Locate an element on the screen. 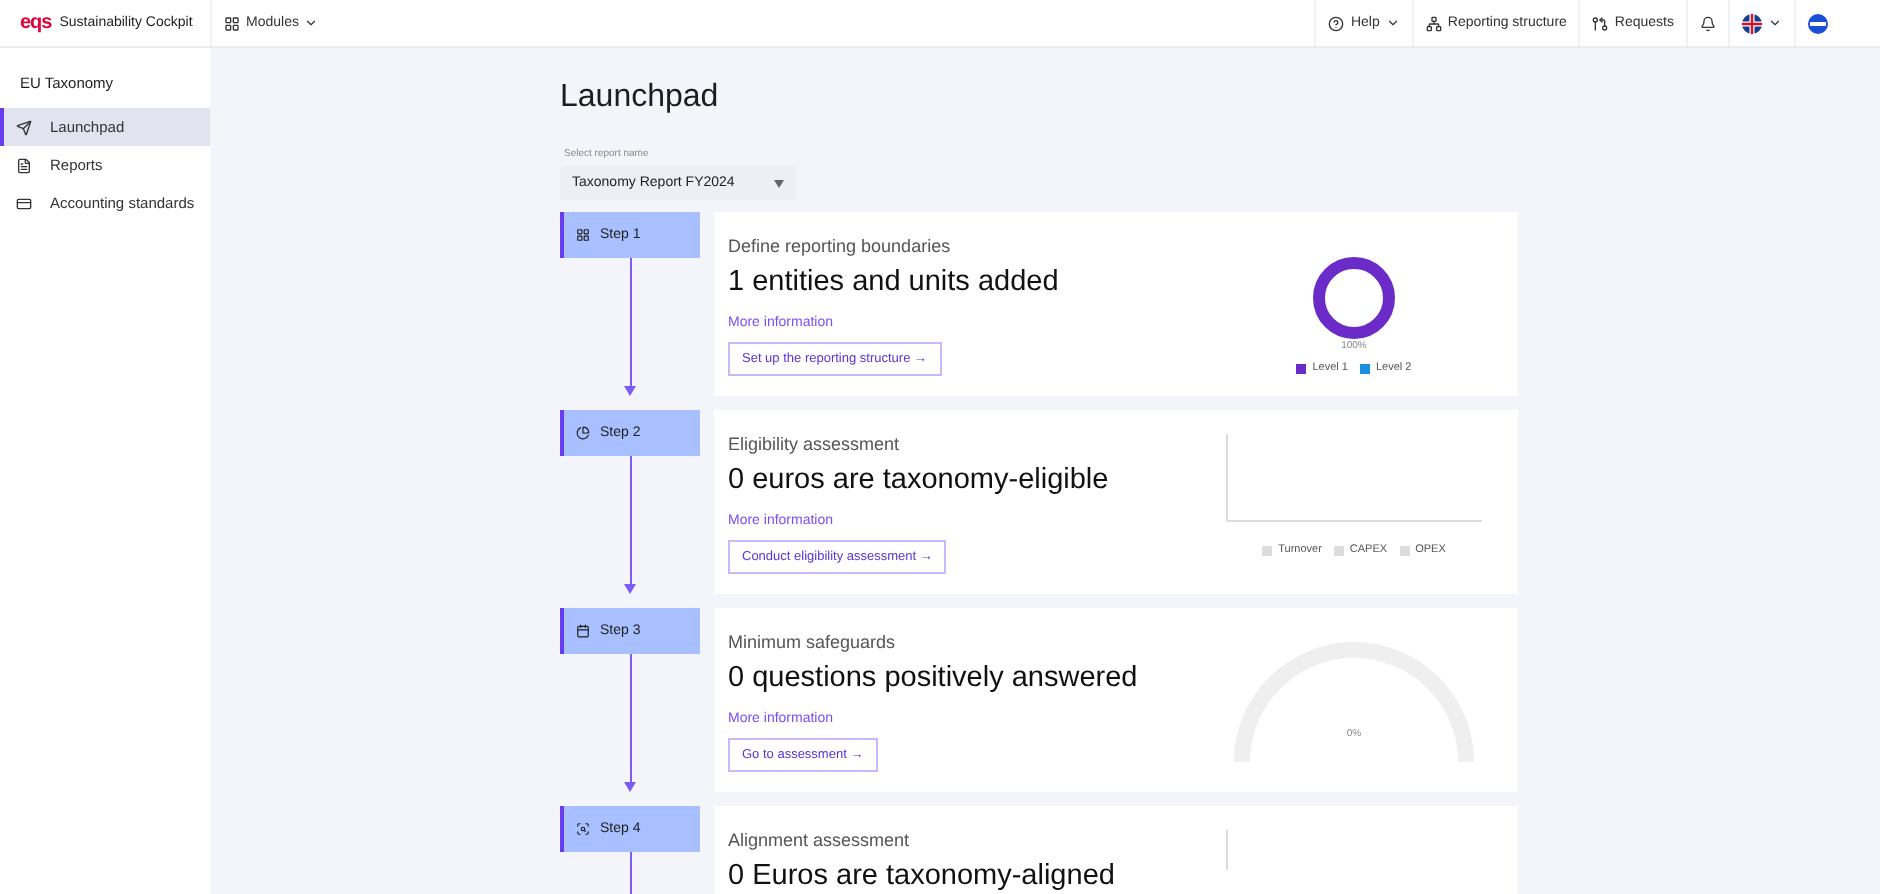 The width and height of the screenshot is (1880, 894). send-icon is located at coordinates (24, 127).